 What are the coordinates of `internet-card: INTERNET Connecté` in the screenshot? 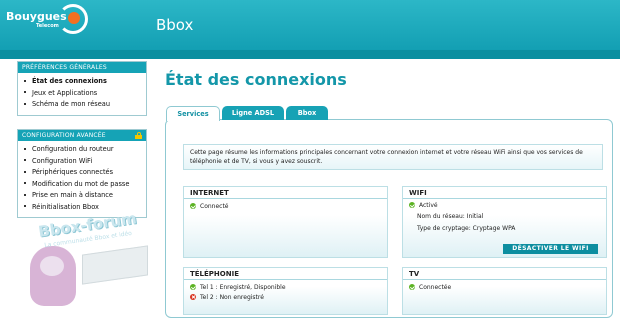 It's located at (285, 222).